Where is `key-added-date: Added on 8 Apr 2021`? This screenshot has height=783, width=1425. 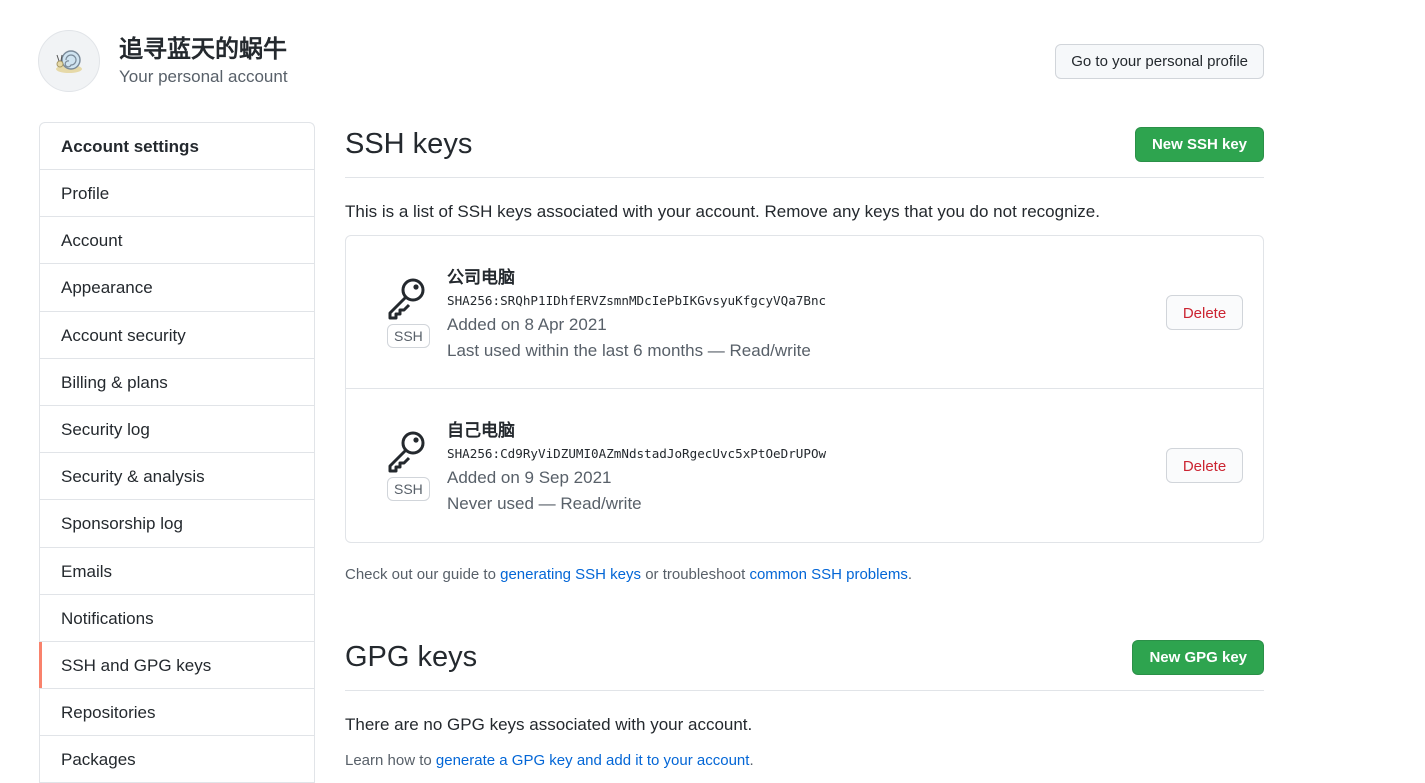
key-added-date: Added on 8 Apr 2021 is located at coordinates (527, 324).